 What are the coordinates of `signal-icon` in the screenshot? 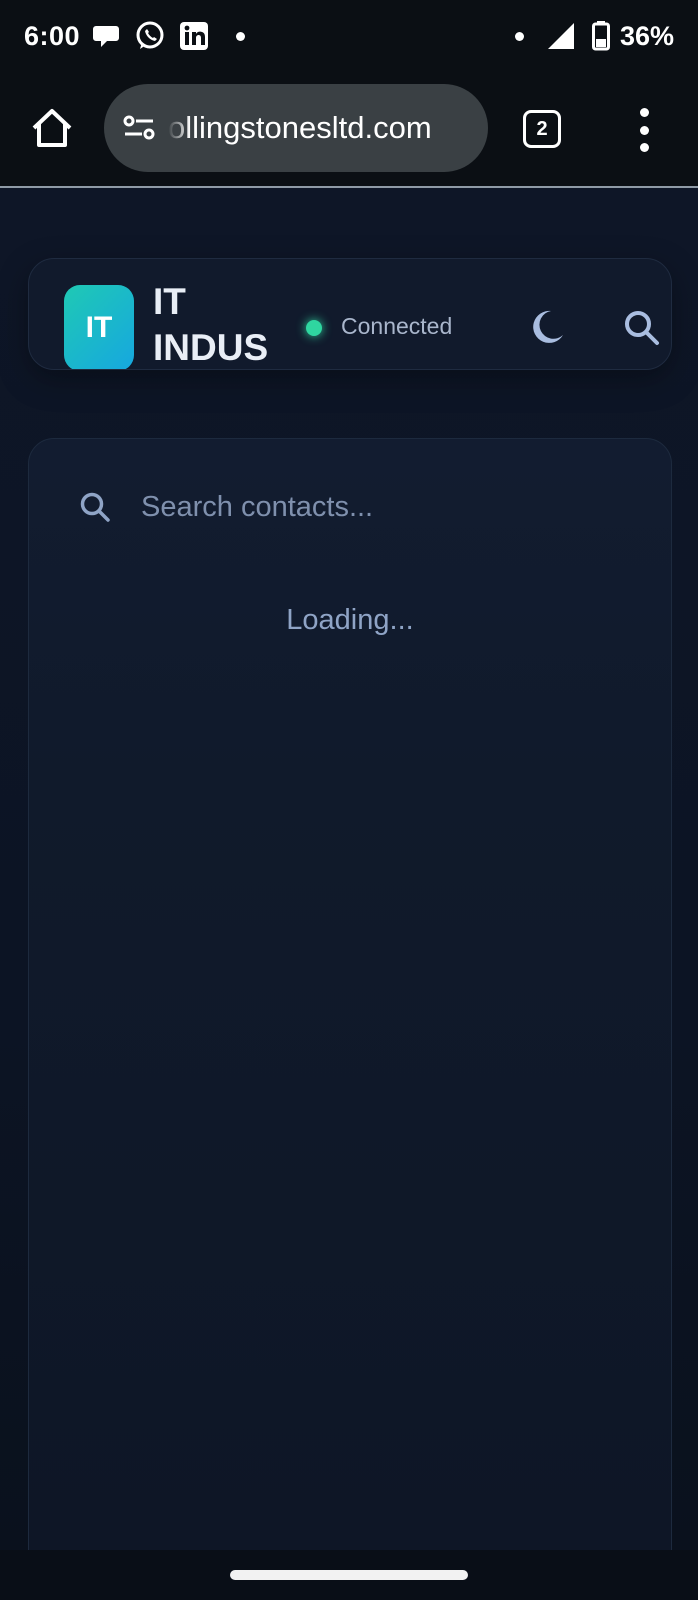 It's located at (560, 36).